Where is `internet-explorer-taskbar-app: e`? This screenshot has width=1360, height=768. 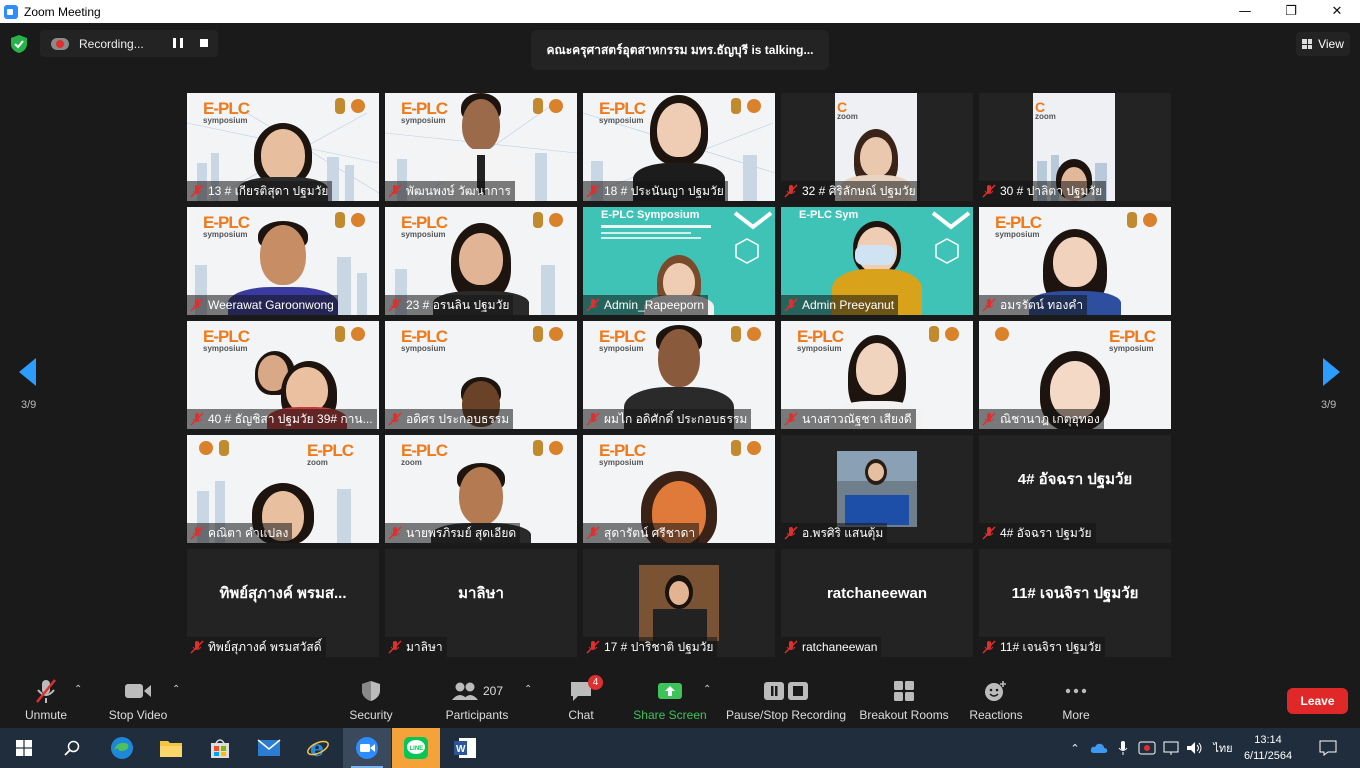 internet-explorer-taskbar-app: e is located at coordinates (318, 748).